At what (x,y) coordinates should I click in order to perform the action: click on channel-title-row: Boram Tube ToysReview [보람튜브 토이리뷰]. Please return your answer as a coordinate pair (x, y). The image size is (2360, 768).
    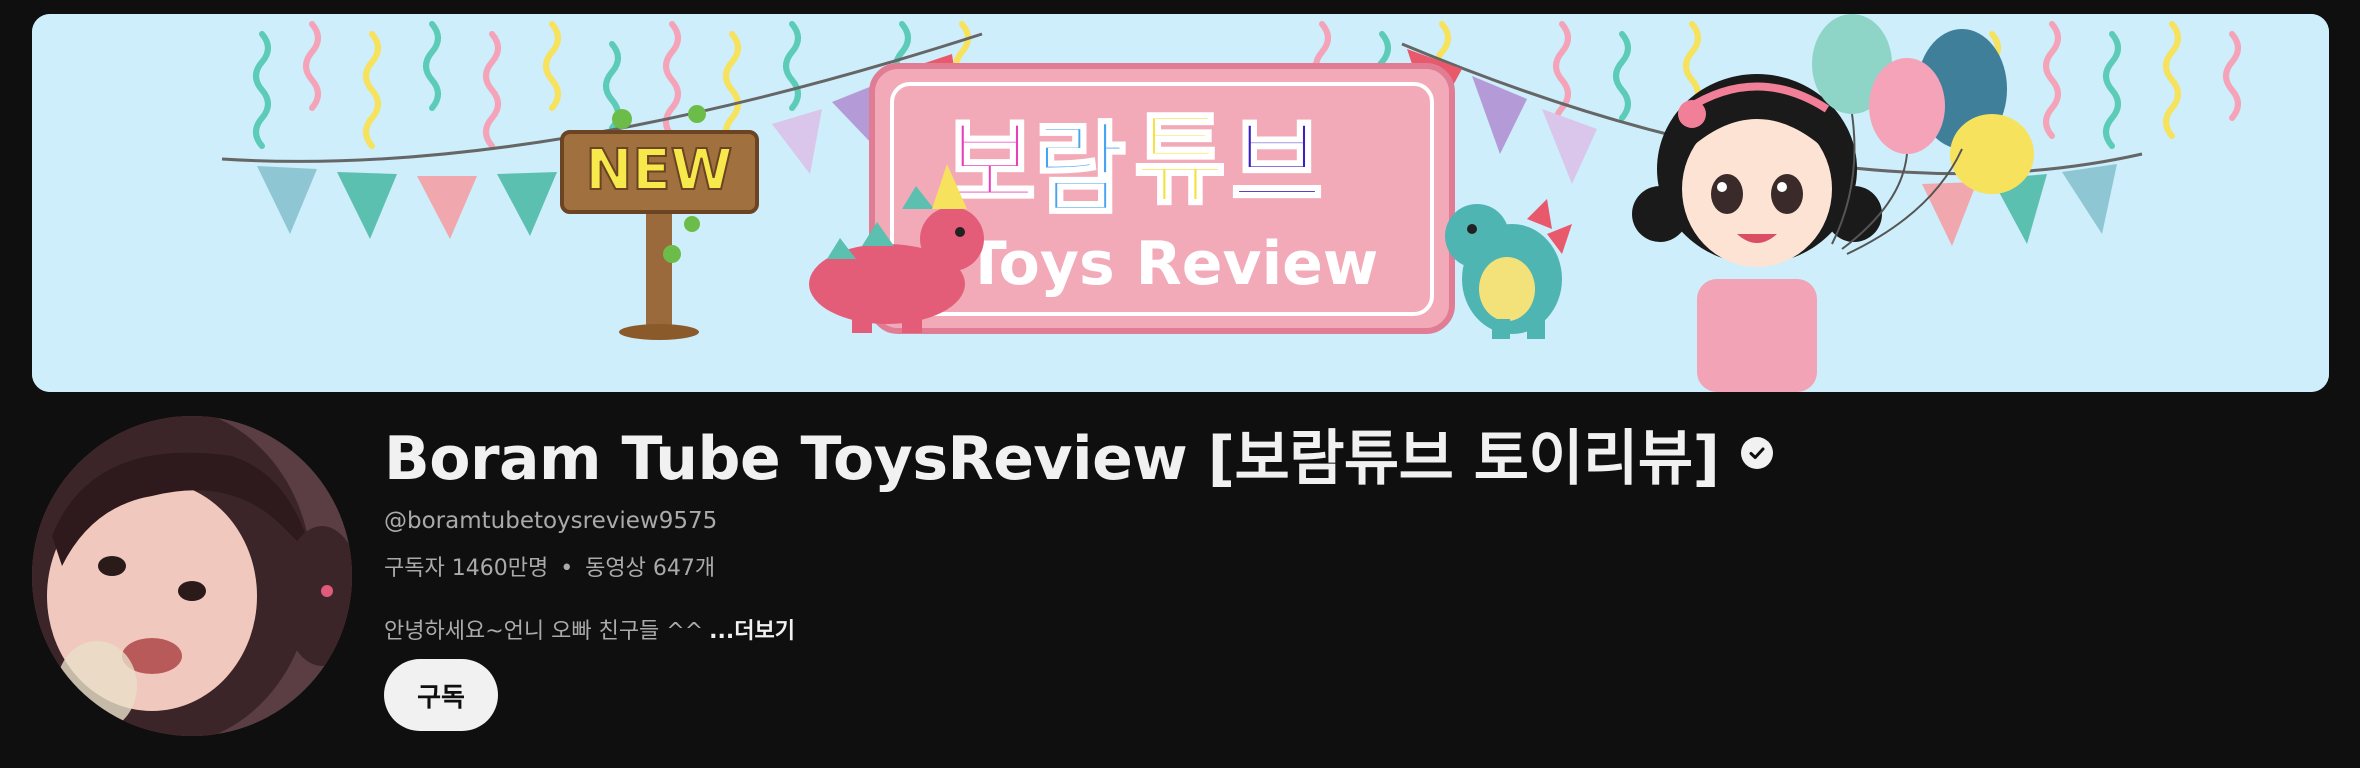
    Looking at the image, I should click on (1079, 453).